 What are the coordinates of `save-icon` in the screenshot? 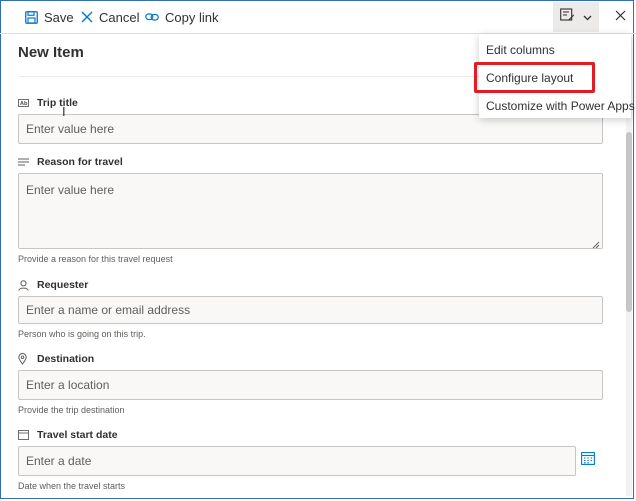 It's located at (31, 17).